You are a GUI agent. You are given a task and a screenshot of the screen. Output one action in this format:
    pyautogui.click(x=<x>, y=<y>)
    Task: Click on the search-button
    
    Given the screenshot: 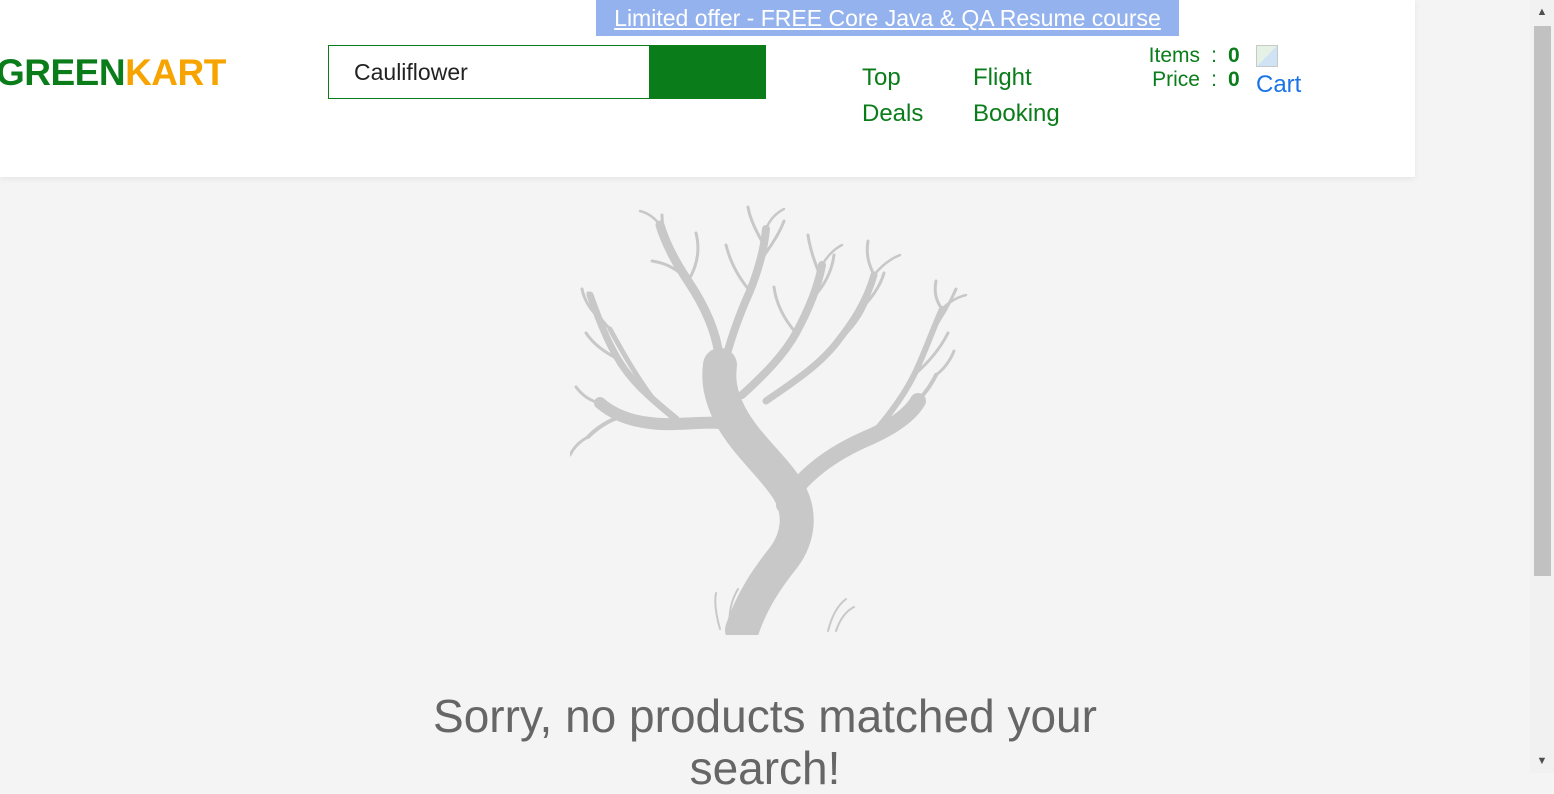 What is the action you would take?
    pyautogui.click(x=707, y=72)
    